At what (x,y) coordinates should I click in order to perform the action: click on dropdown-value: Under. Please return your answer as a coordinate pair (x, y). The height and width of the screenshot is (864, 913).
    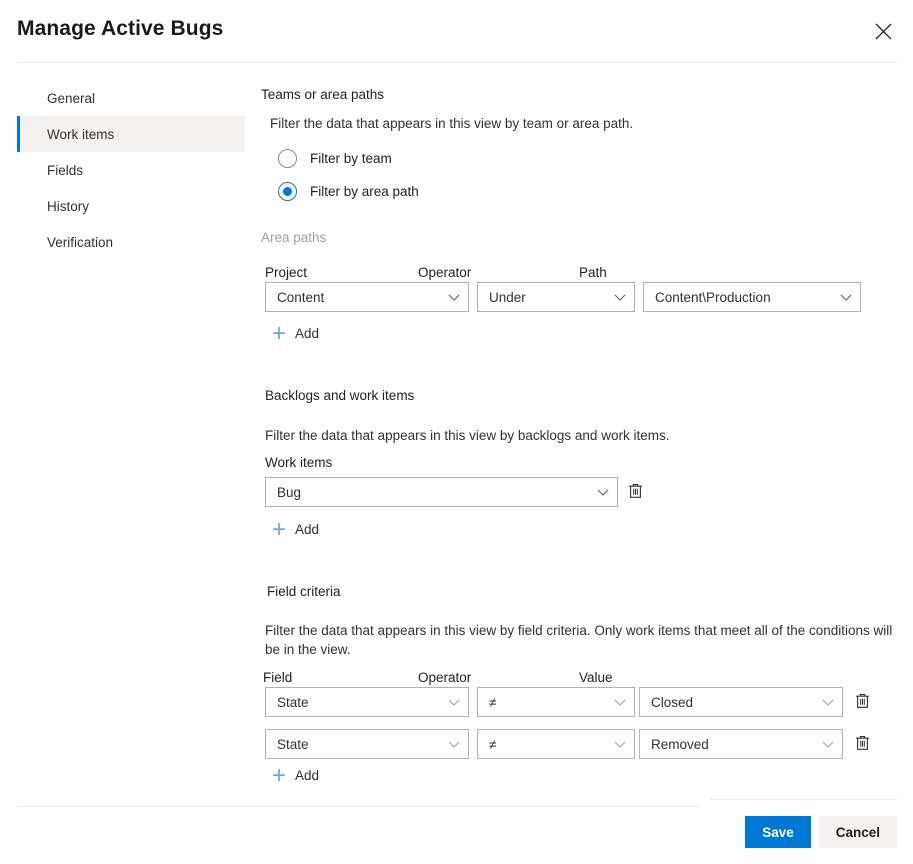
    Looking at the image, I should click on (507, 297).